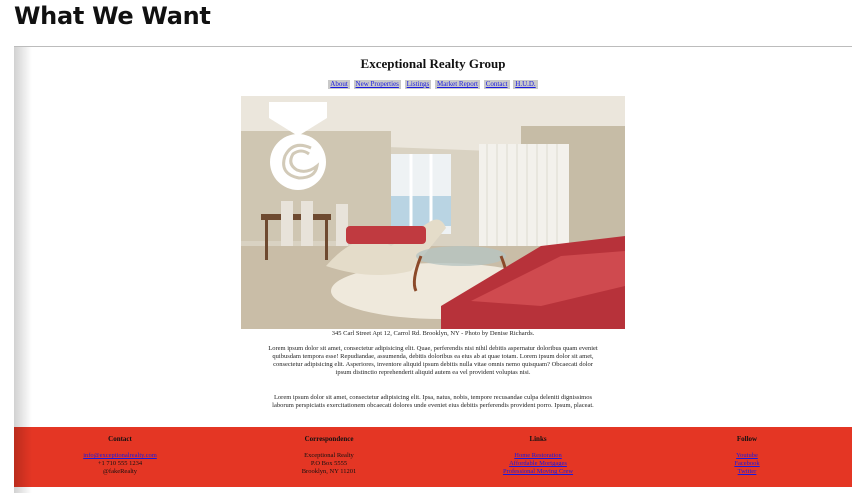 Image resolution: width=864 pixels, height=494 pixels. Describe the element at coordinates (538, 464) in the screenshot. I see `link-affordable-mortgages: Affordable Mortgages` at that location.